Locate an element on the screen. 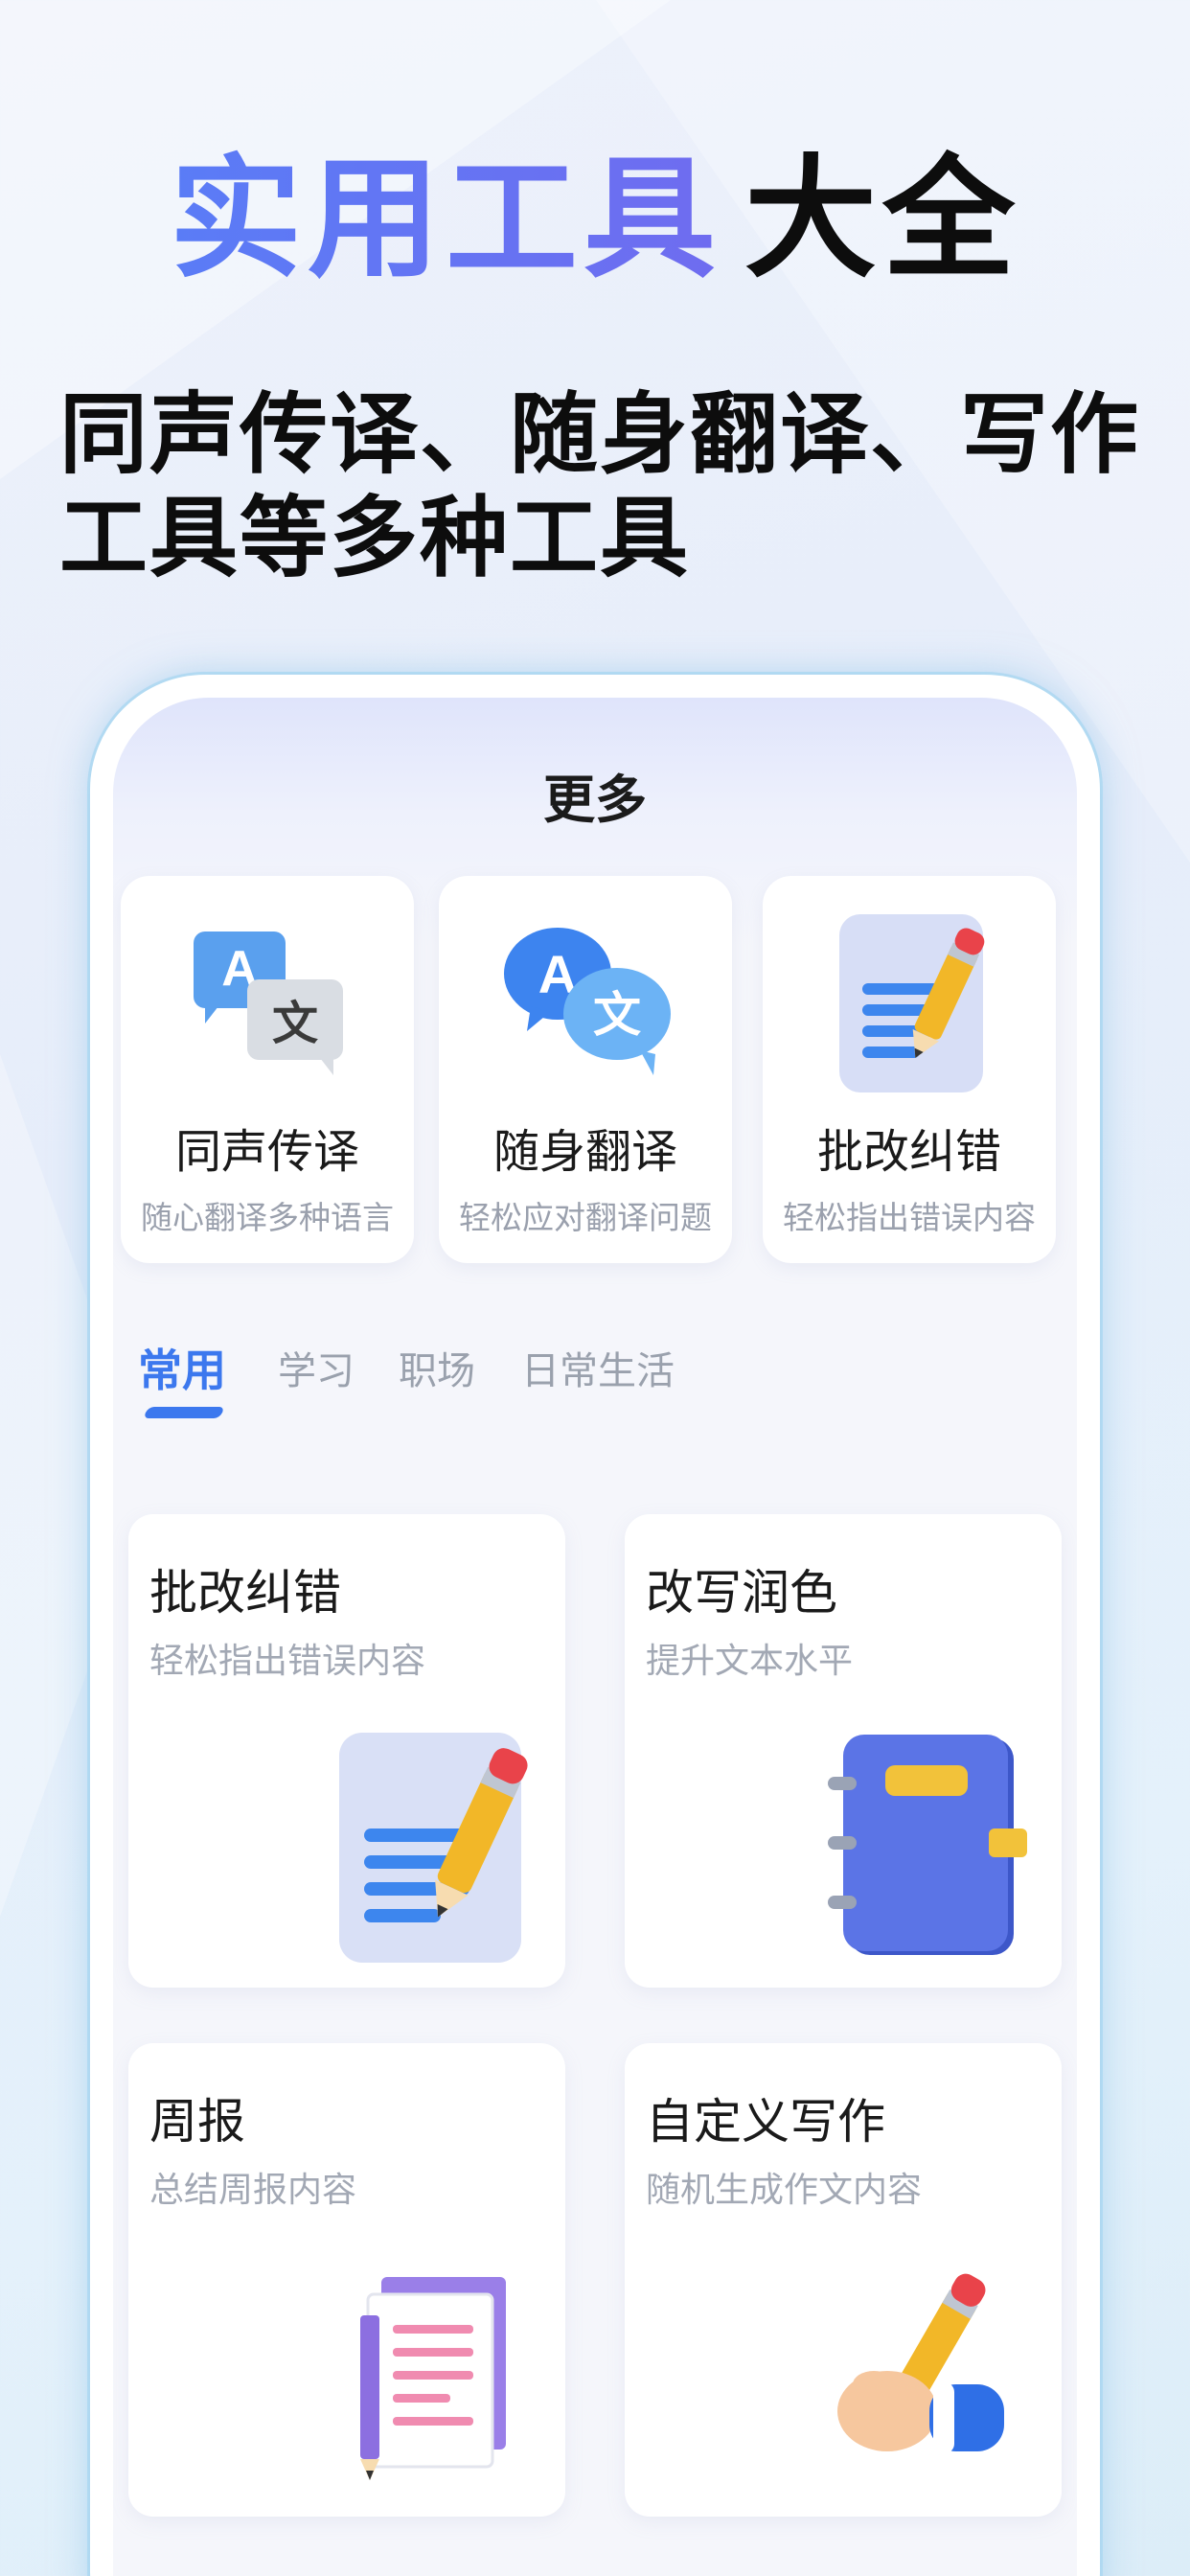  tool-desc: 轻松指出错误内容 is located at coordinates (287, 1661).